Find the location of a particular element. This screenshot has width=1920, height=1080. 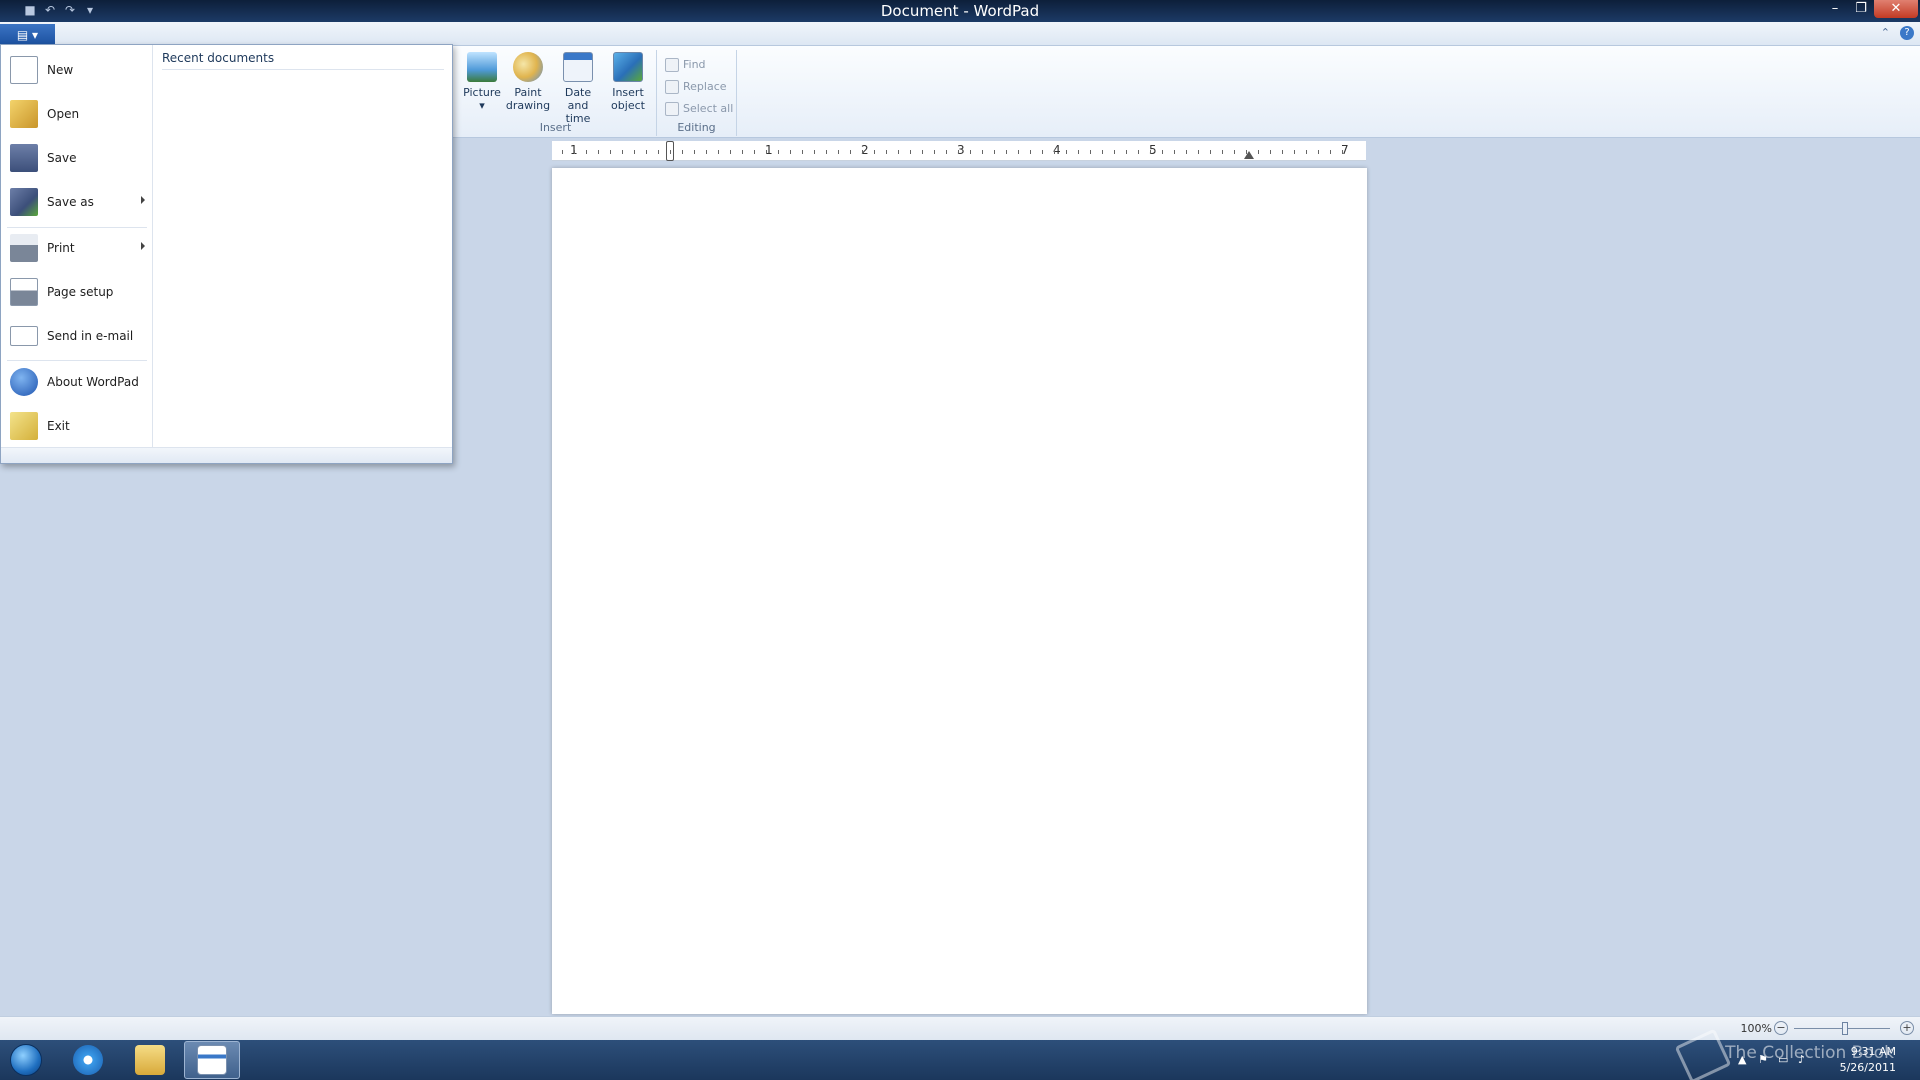

menu-separator is located at coordinates (77, 360).